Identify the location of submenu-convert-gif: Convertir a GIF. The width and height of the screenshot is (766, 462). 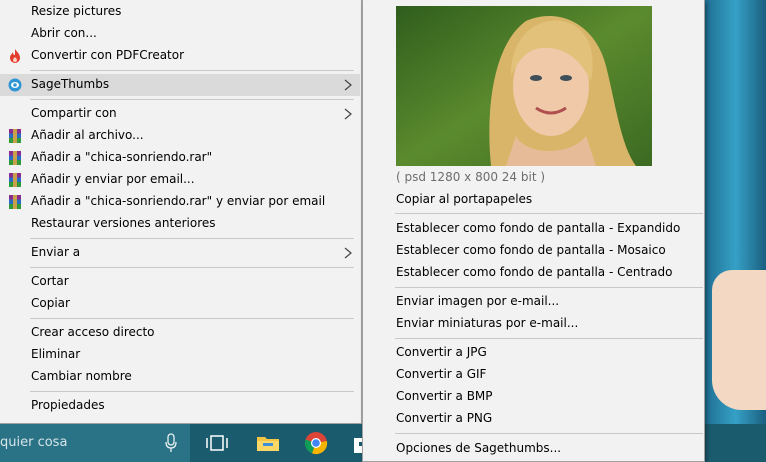
(441, 377).